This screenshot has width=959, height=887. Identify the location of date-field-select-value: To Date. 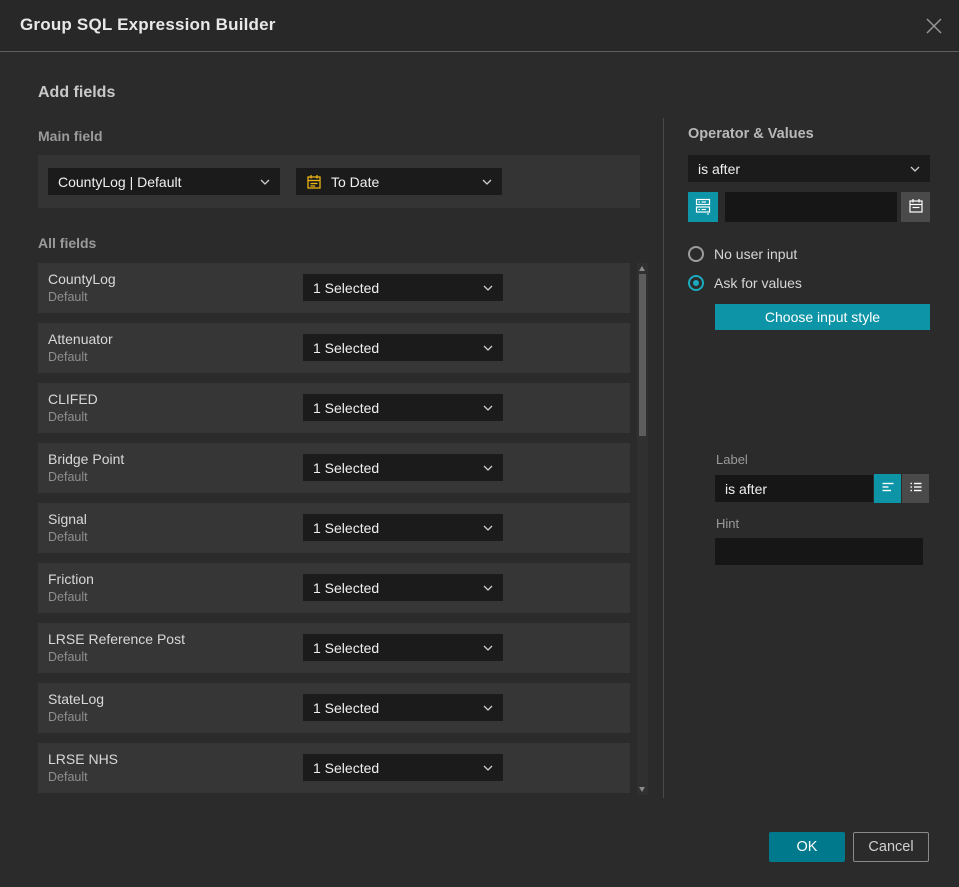
(355, 181).